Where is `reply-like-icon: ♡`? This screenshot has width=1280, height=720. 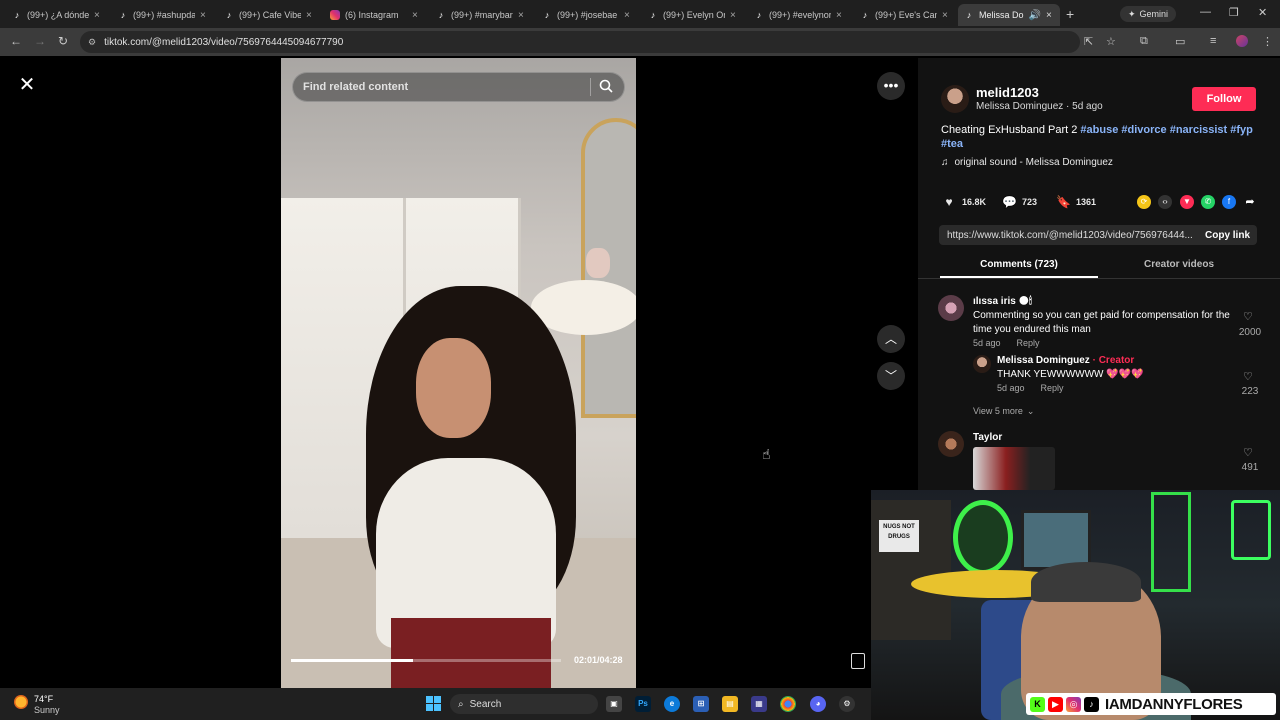 reply-like-icon: ♡ is located at coordinates (1248, 376).